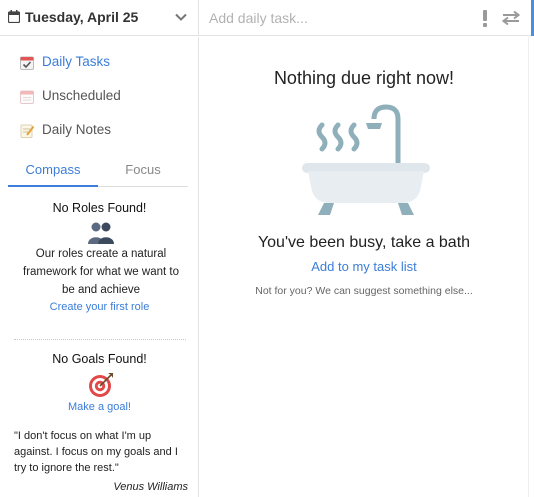  I want to click on roles-empty-title: No Roles Found!, so click(99, 208).